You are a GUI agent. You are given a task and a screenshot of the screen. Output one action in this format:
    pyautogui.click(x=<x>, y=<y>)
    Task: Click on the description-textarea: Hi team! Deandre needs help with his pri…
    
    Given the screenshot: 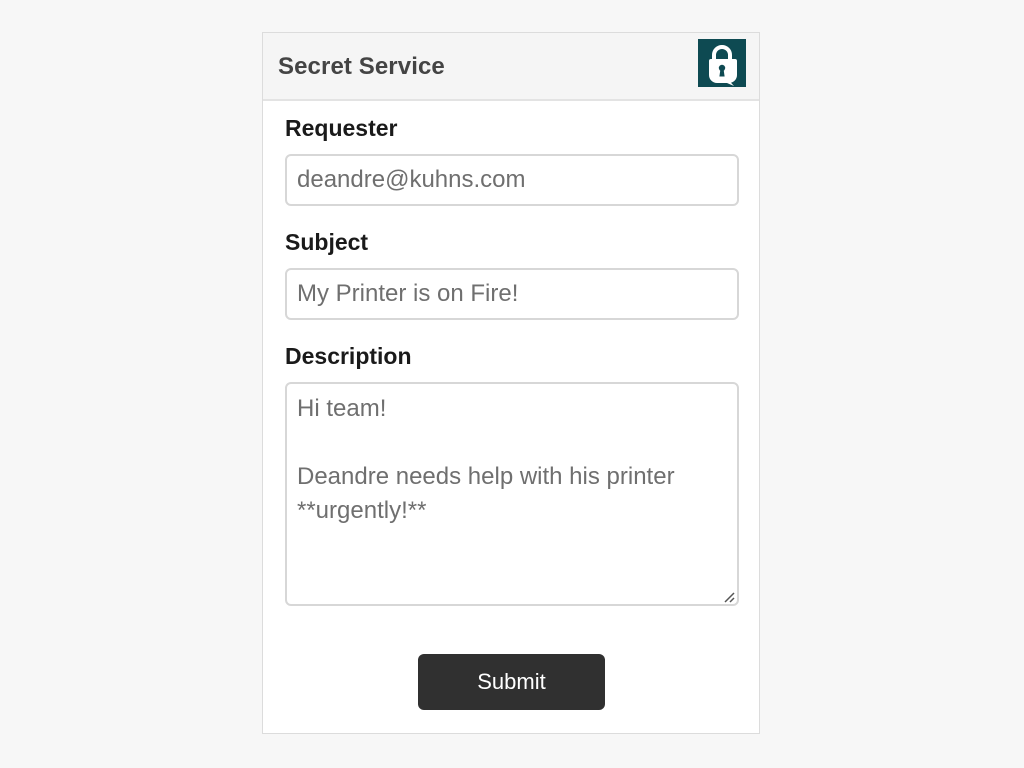 What is the action you would take?
    pyautogui.click(x=512, y=494)
    